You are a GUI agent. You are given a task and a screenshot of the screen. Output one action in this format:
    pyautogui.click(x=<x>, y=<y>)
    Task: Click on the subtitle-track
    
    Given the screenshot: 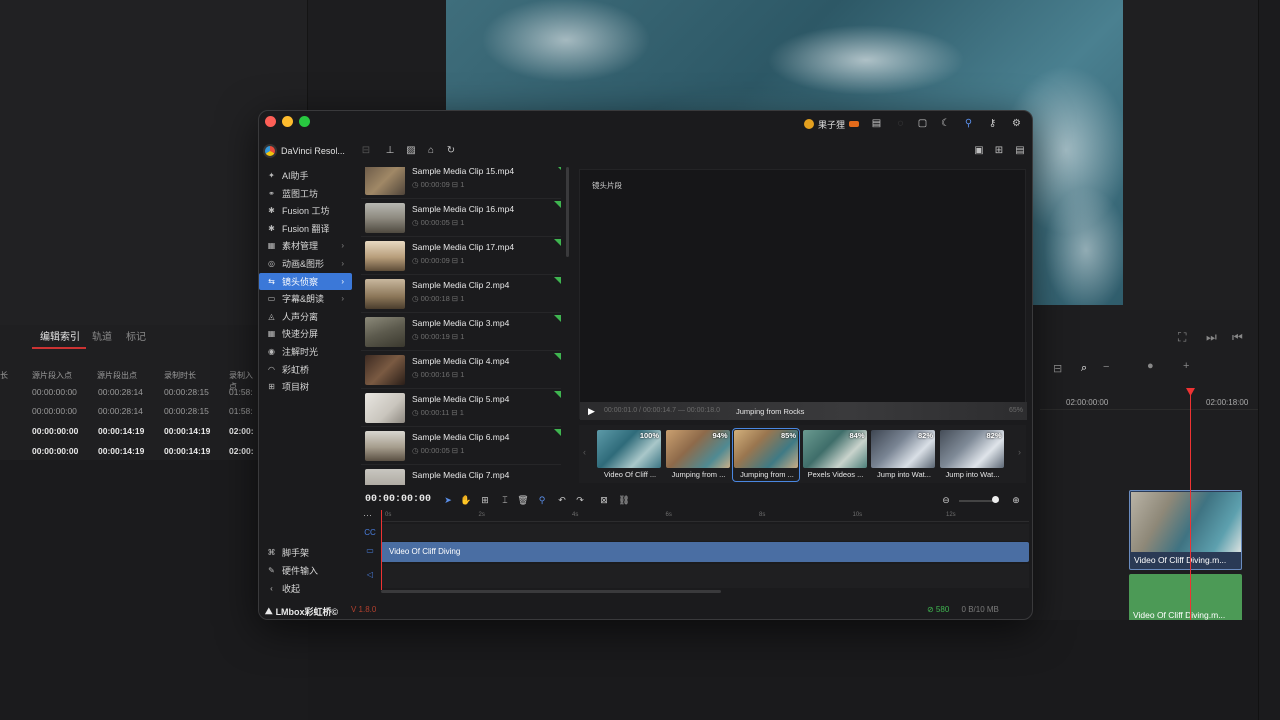 What is the action you would take?
    pyautogui.click(x=705, y=532)
    